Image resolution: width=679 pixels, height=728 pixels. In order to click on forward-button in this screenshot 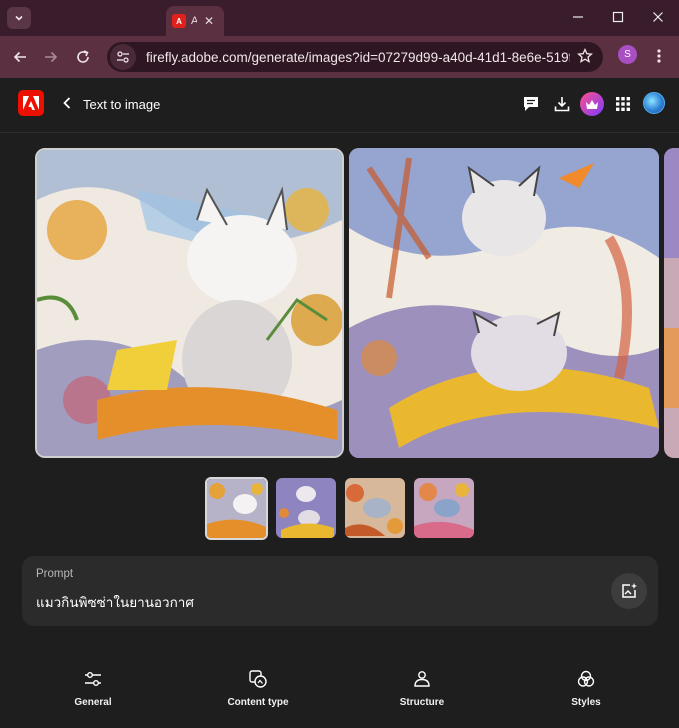, I will do `click(51, 57)`.